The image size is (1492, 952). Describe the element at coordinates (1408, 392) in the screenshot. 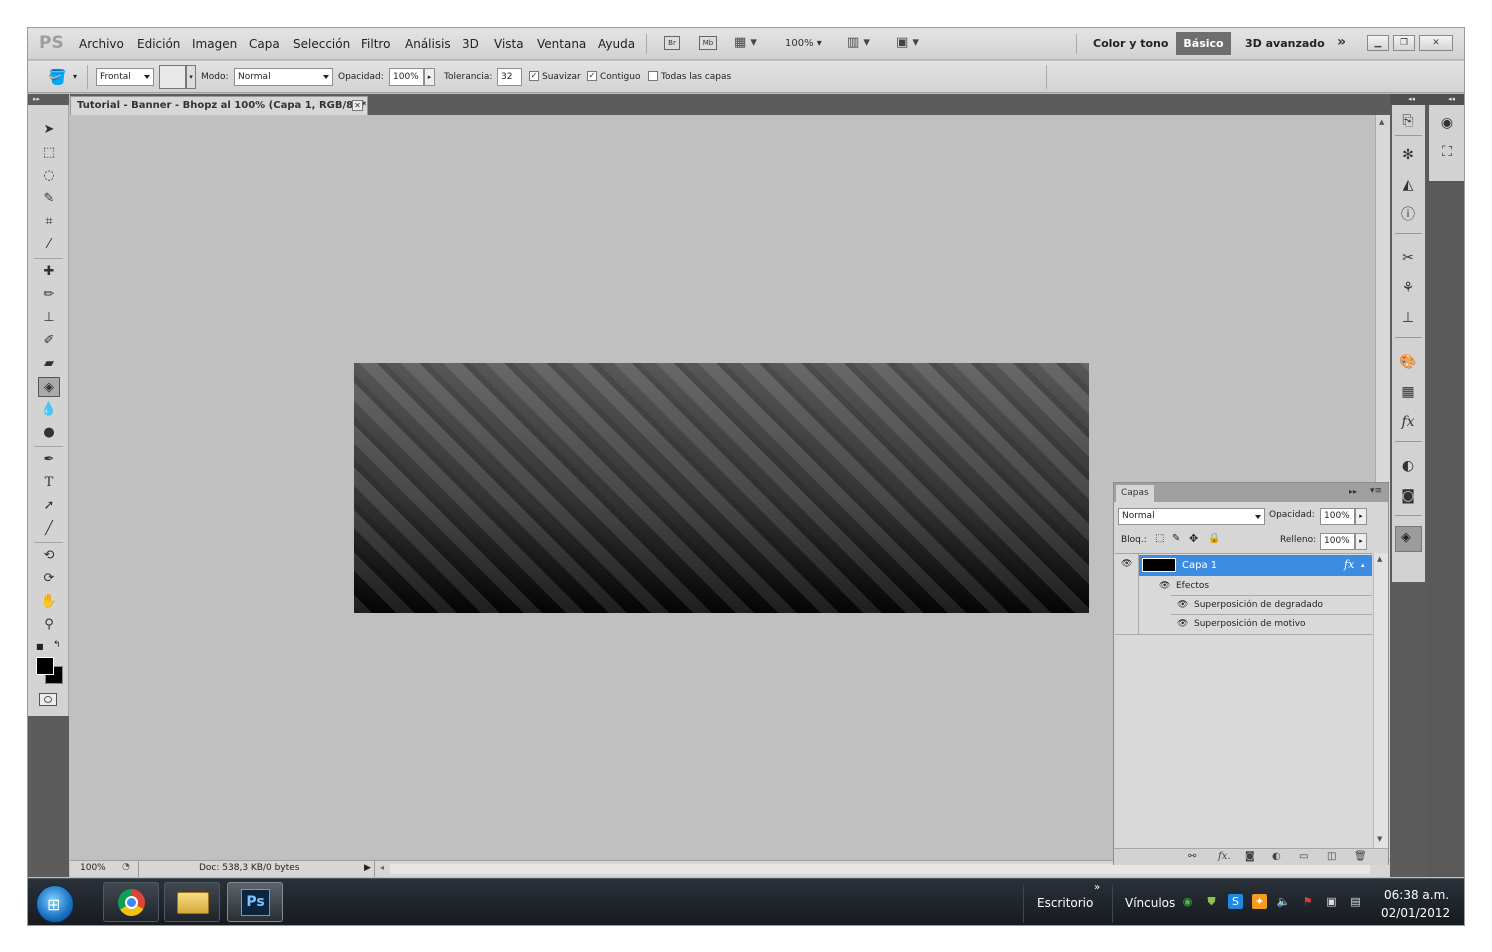

I see `swatches-icon: ▦` at that location.